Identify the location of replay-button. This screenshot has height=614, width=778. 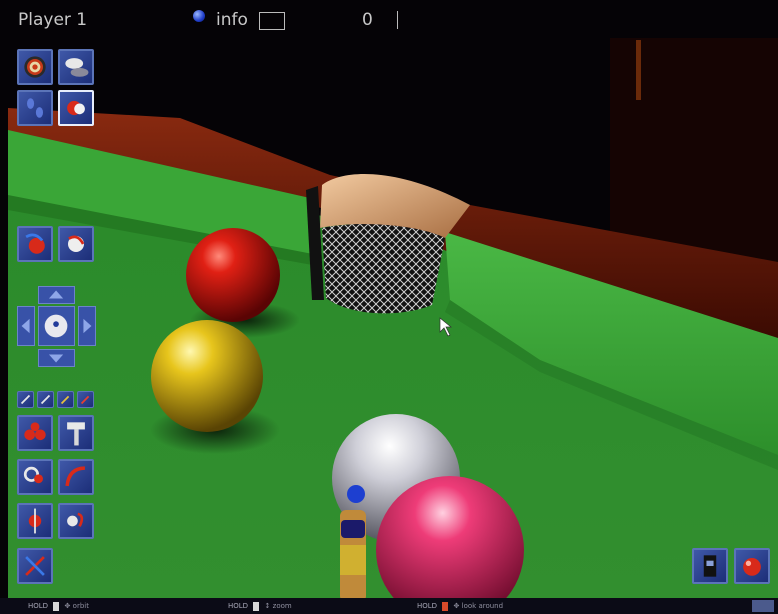
(35, 566).